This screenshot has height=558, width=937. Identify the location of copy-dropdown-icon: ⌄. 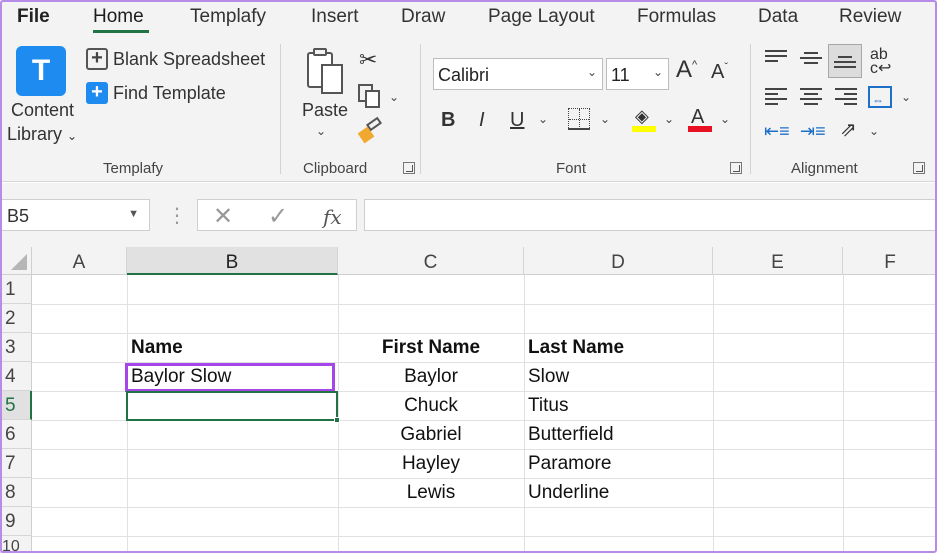
(394, 97).